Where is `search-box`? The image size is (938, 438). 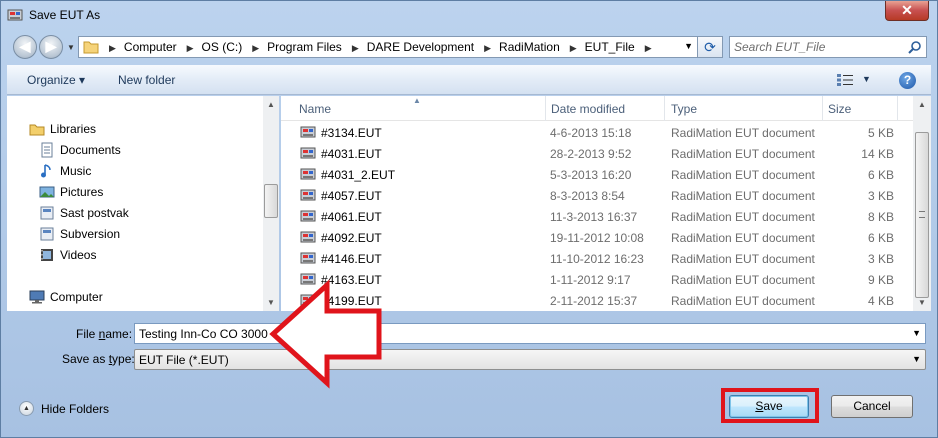
search-box is located at coordinates (828, 47).